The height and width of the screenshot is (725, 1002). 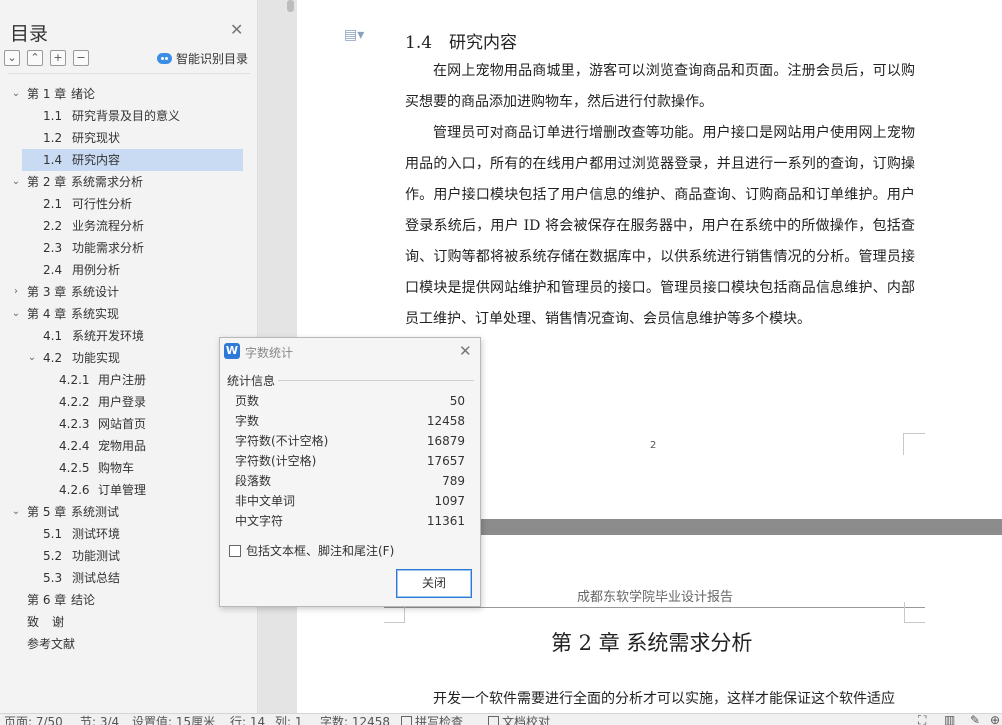 I want to click on toc-item: ⌄ 第 1 章绪论, so click(x=129, y=94).